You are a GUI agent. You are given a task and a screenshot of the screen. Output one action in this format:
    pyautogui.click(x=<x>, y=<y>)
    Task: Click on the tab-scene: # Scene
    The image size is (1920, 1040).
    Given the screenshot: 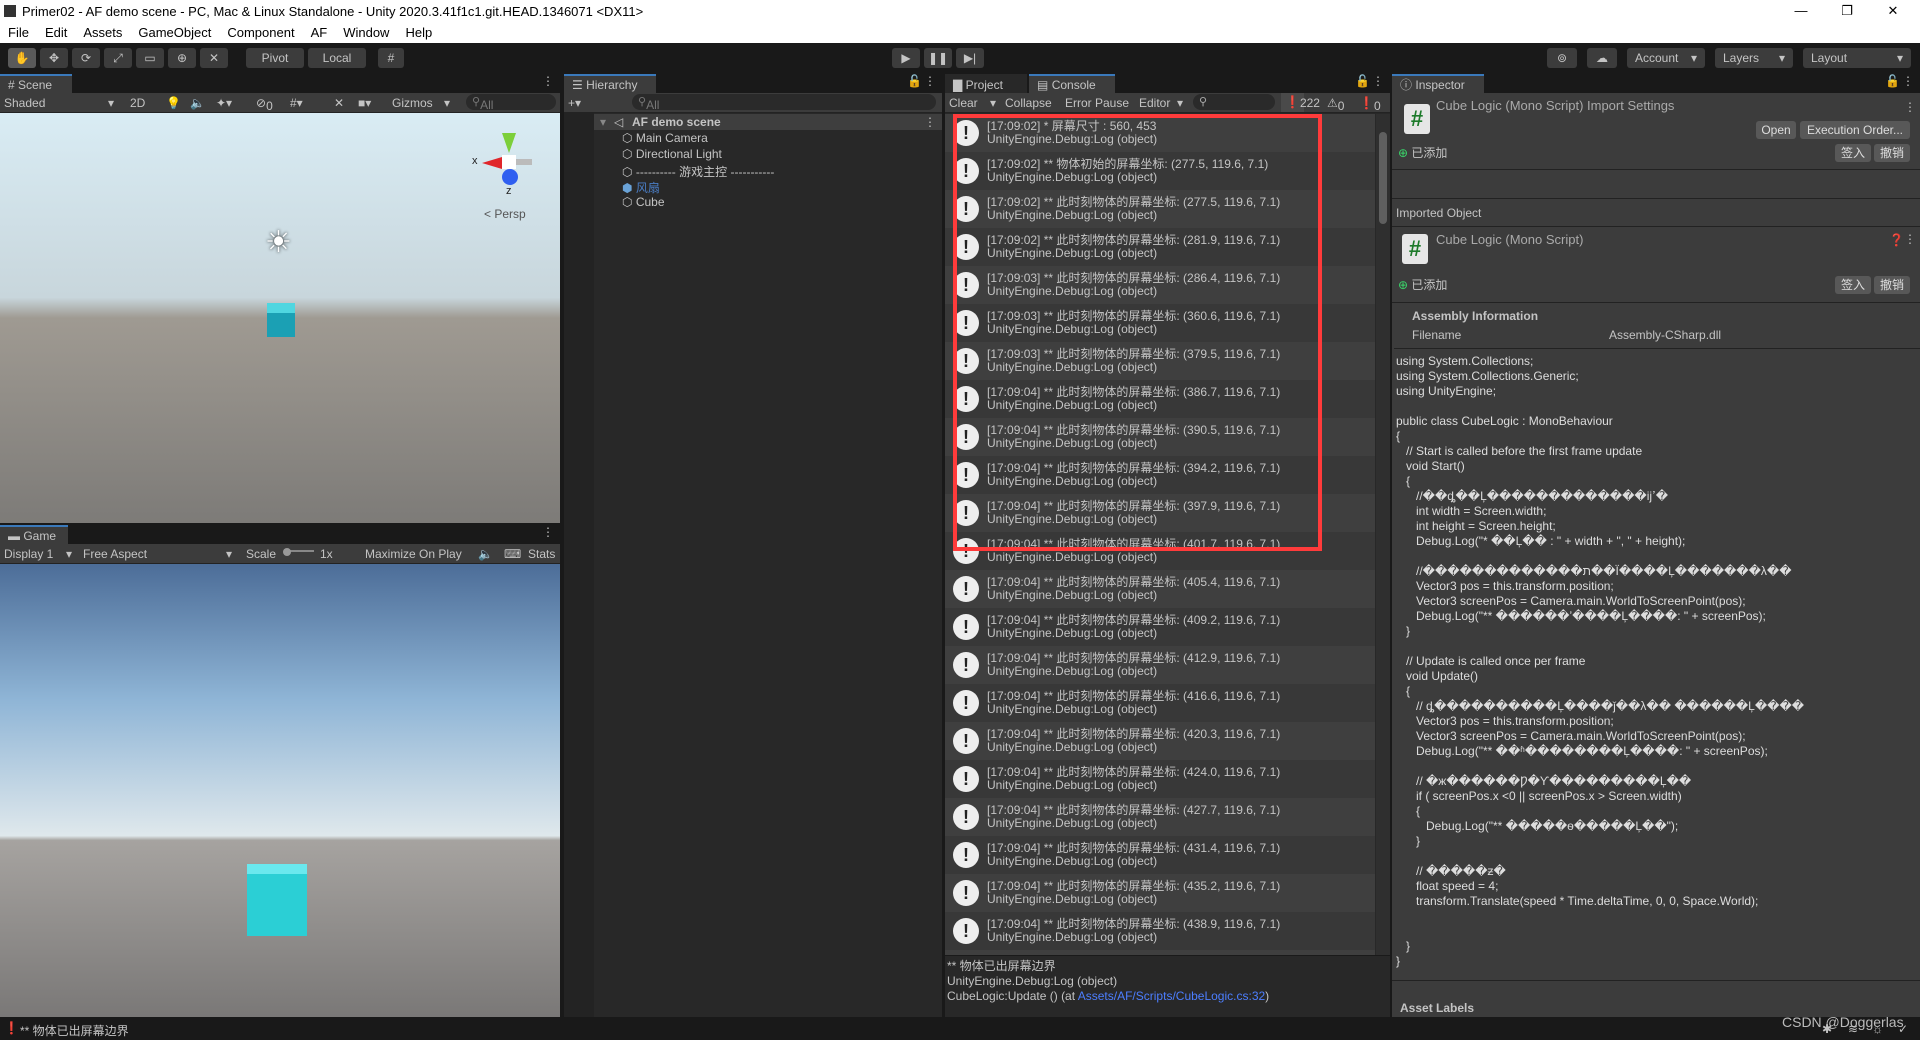 What is the action you would take?
    pyautogui.click(x=36, y=83)
    